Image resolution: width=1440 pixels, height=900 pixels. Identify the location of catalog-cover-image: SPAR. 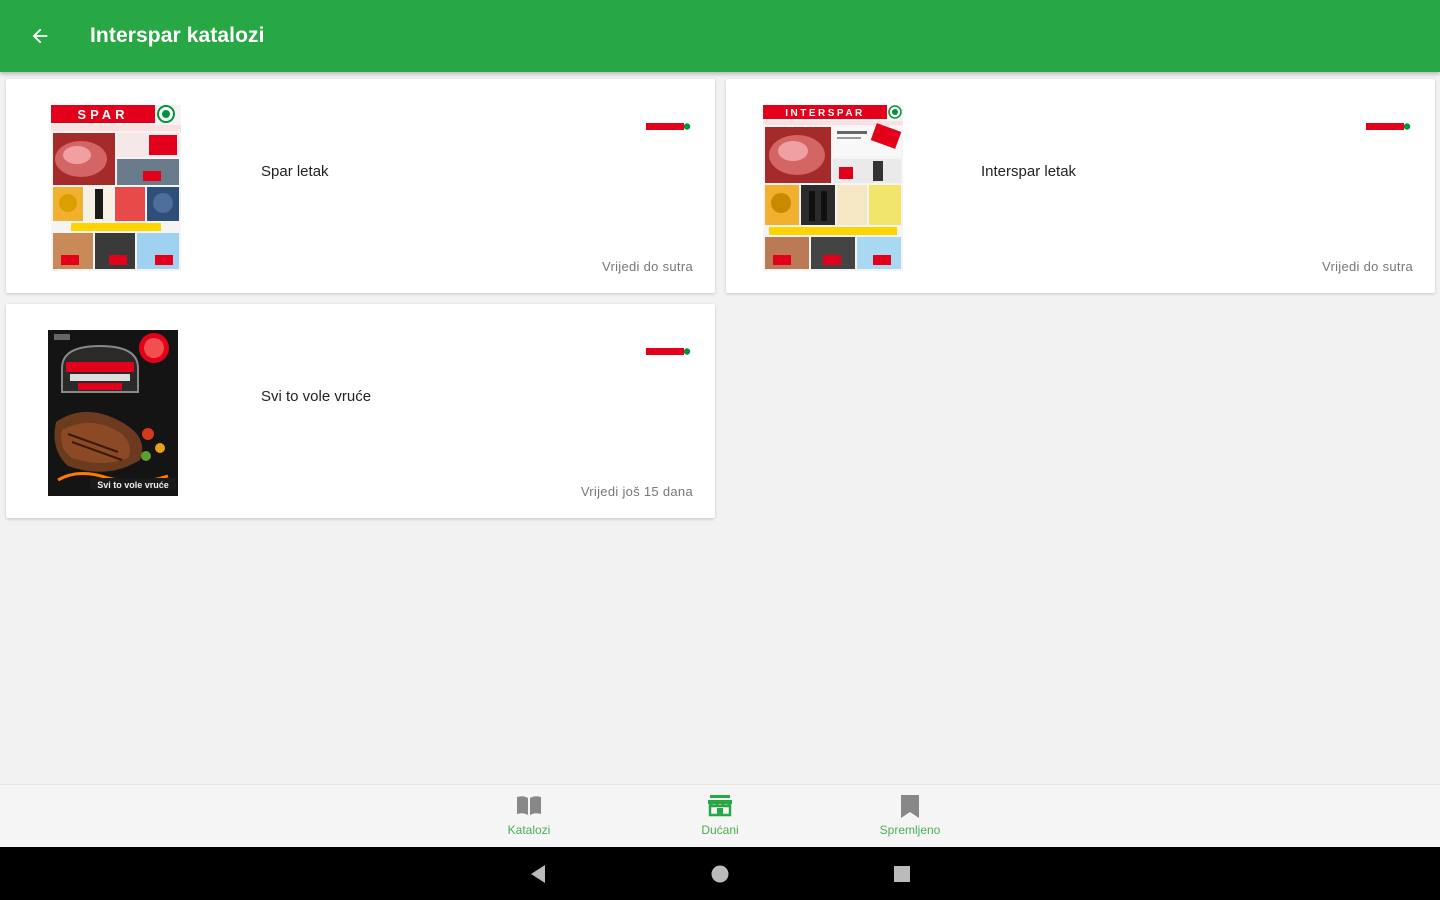
(116, 188).